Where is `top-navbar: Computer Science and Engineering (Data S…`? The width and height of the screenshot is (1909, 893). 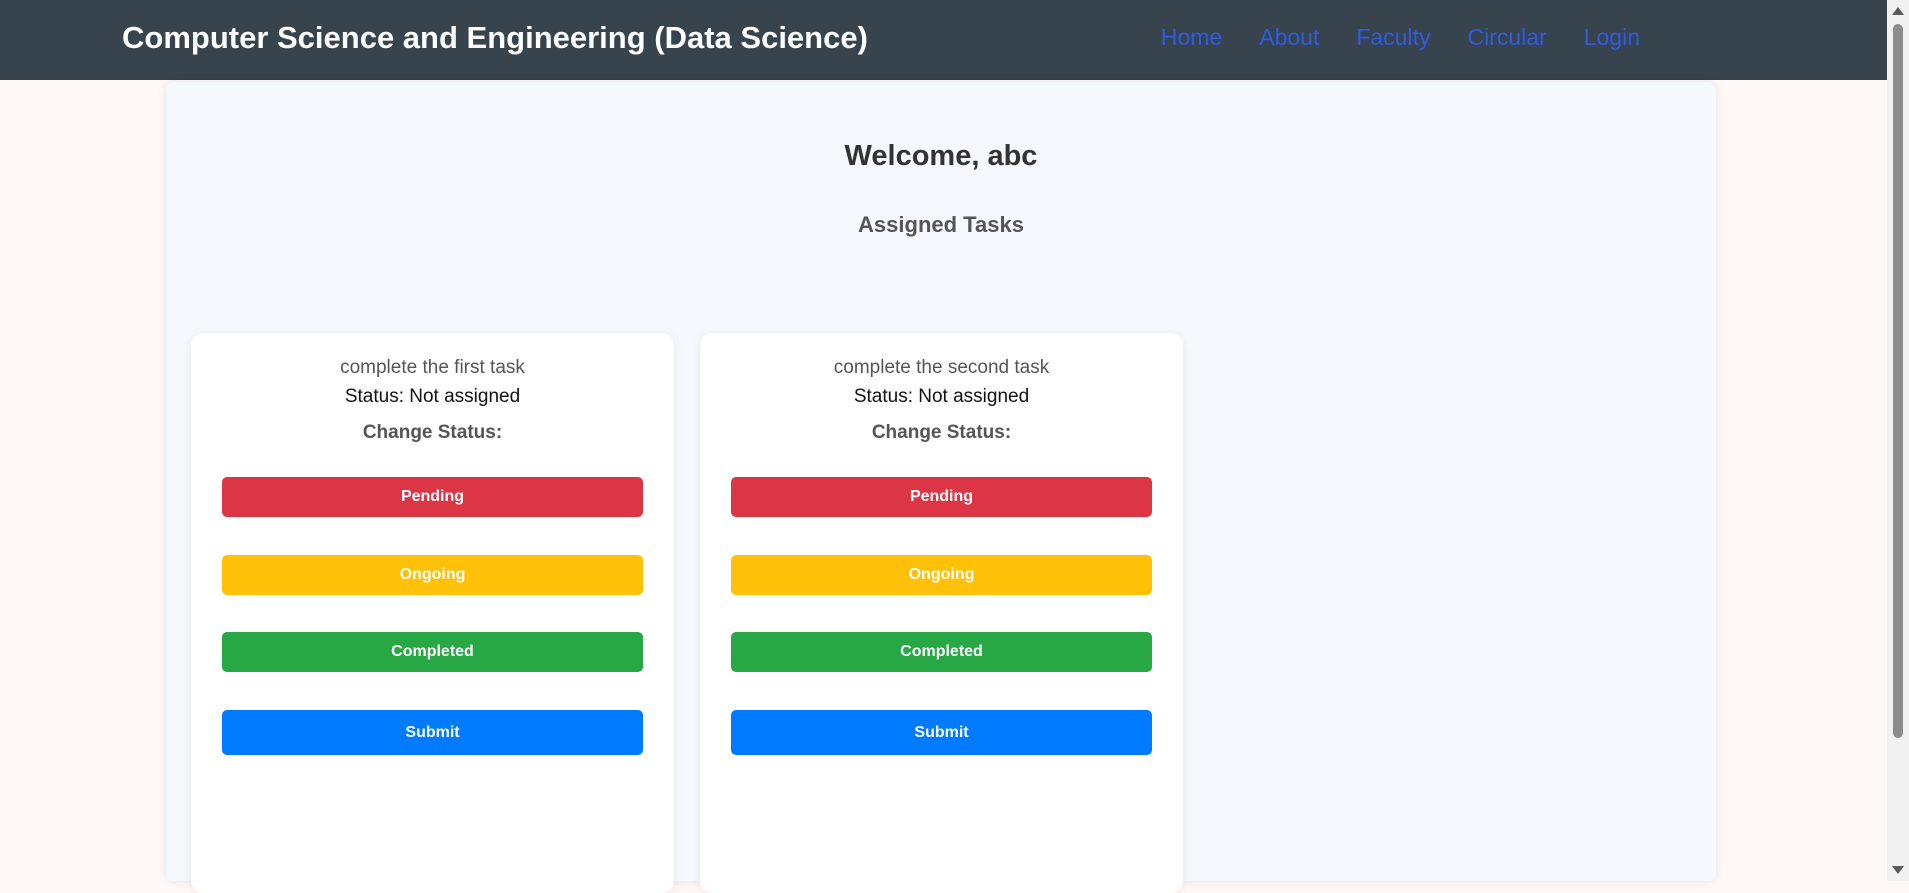
top-navbar: Computer Science and Engineering (Data S… is located at coordinates (943, 40).